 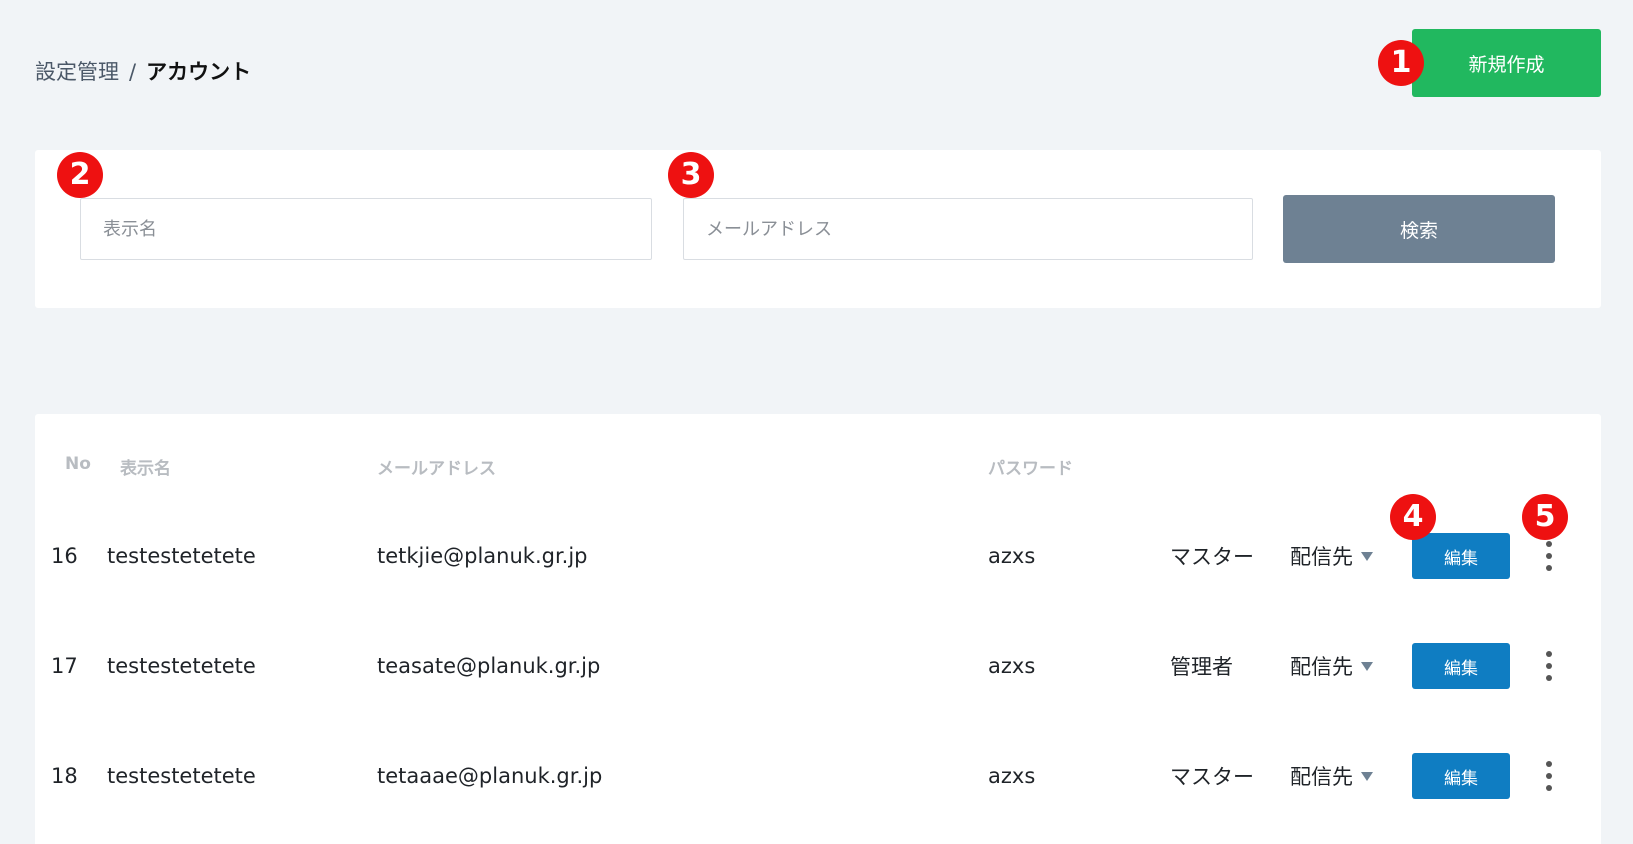 What do you see at coordinates (1506, 63) in the screenshot?
I see `create-new-button: 新規作成` at bounding box center [1506, 63].